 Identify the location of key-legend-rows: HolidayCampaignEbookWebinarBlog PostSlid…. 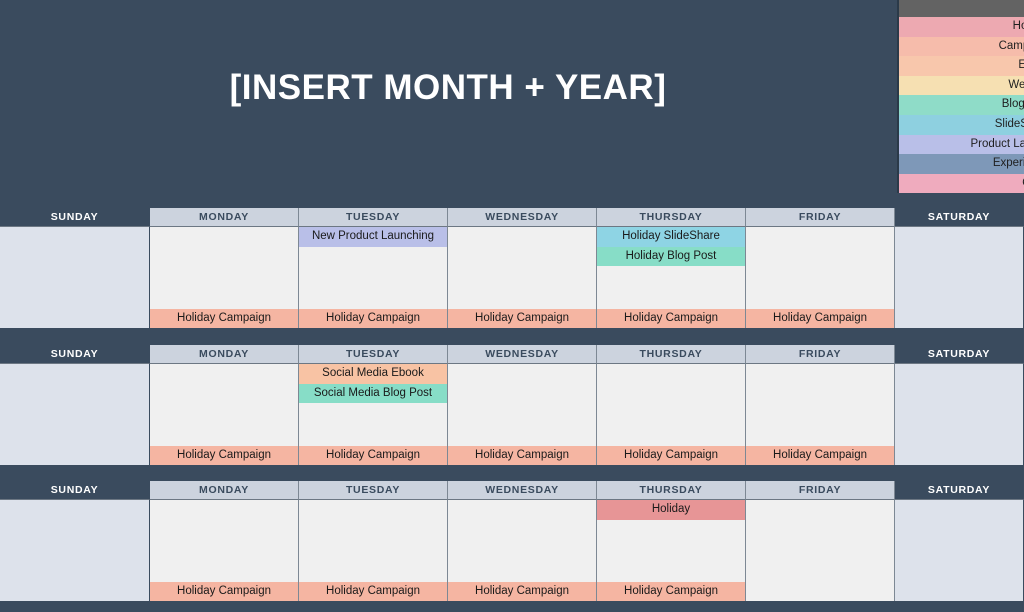
(961, 105).